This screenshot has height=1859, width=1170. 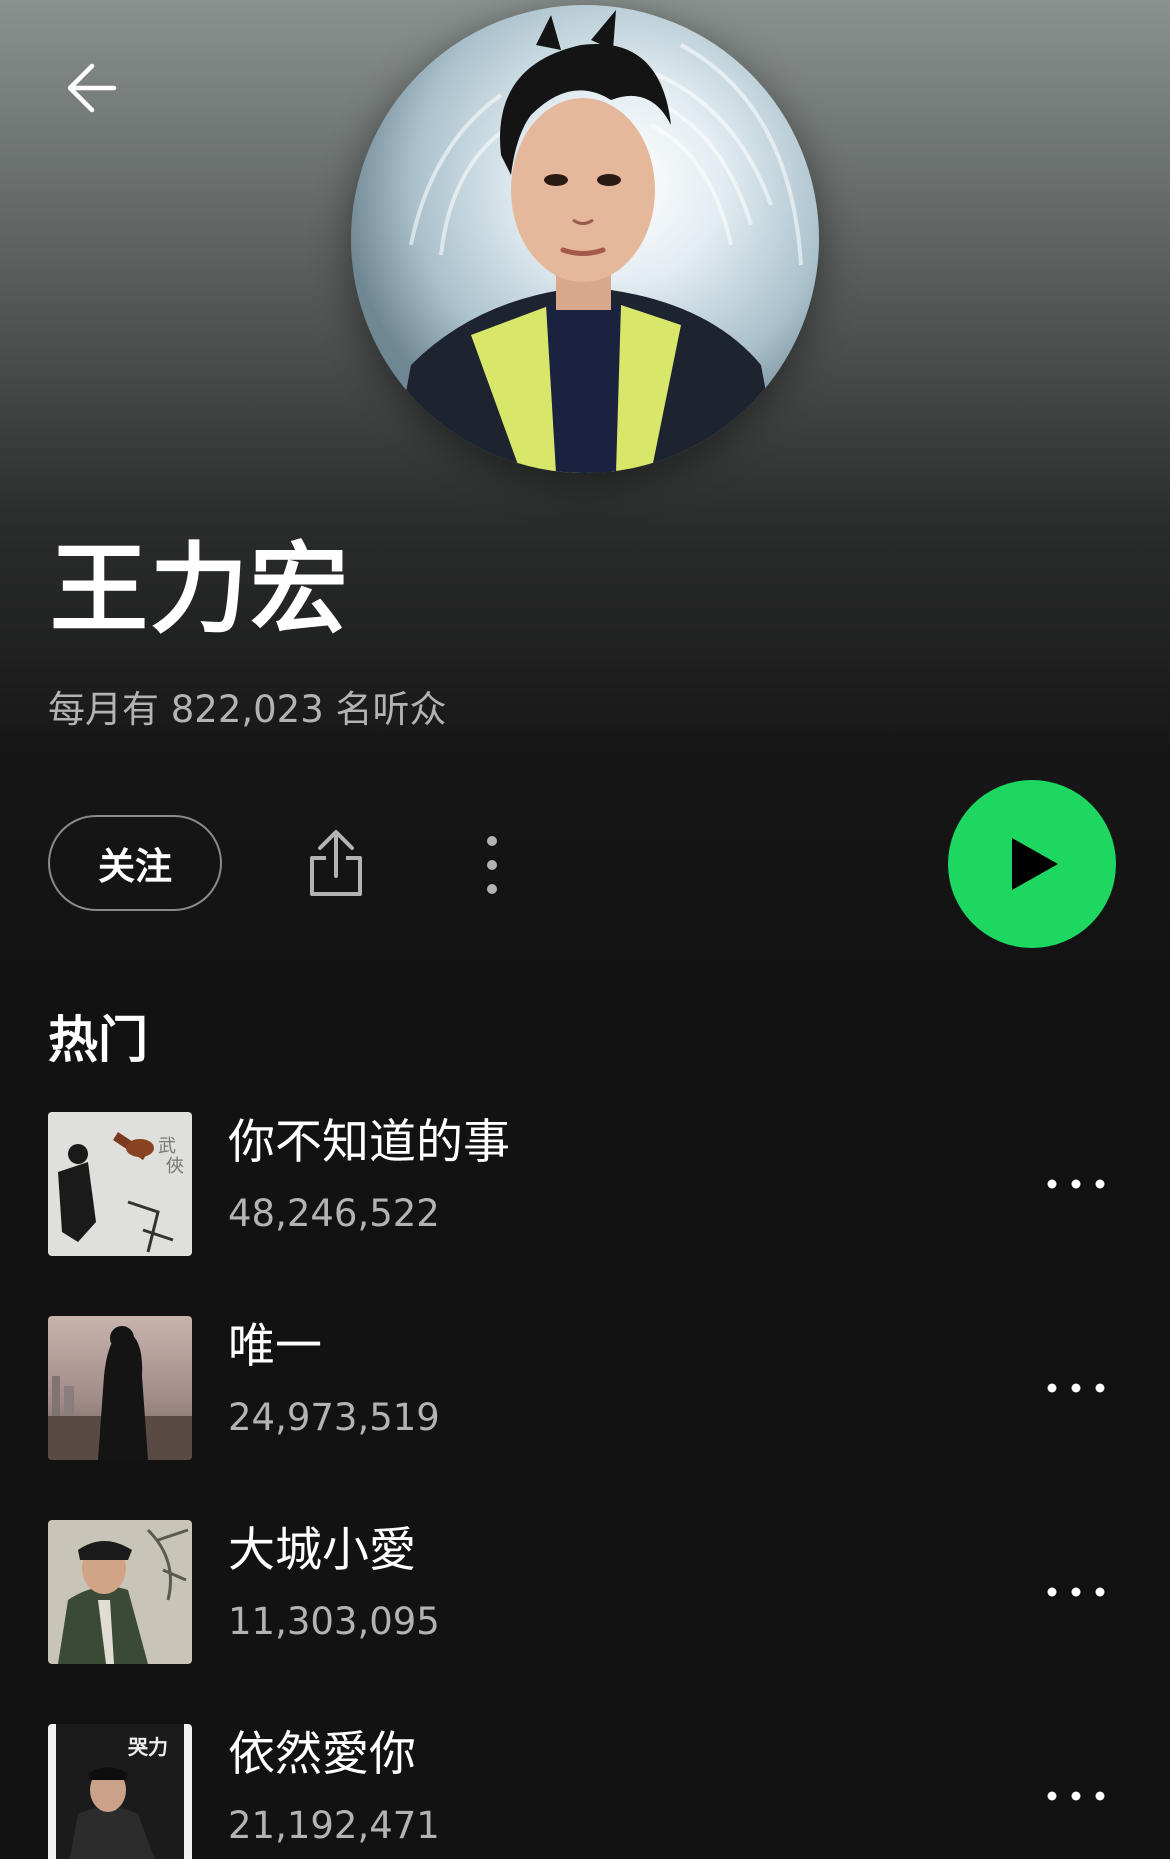 What do you see at coordinates (175, 1166) in the screenshot?
I see `svg-text: 俠` at bounding box center [175, 1166].